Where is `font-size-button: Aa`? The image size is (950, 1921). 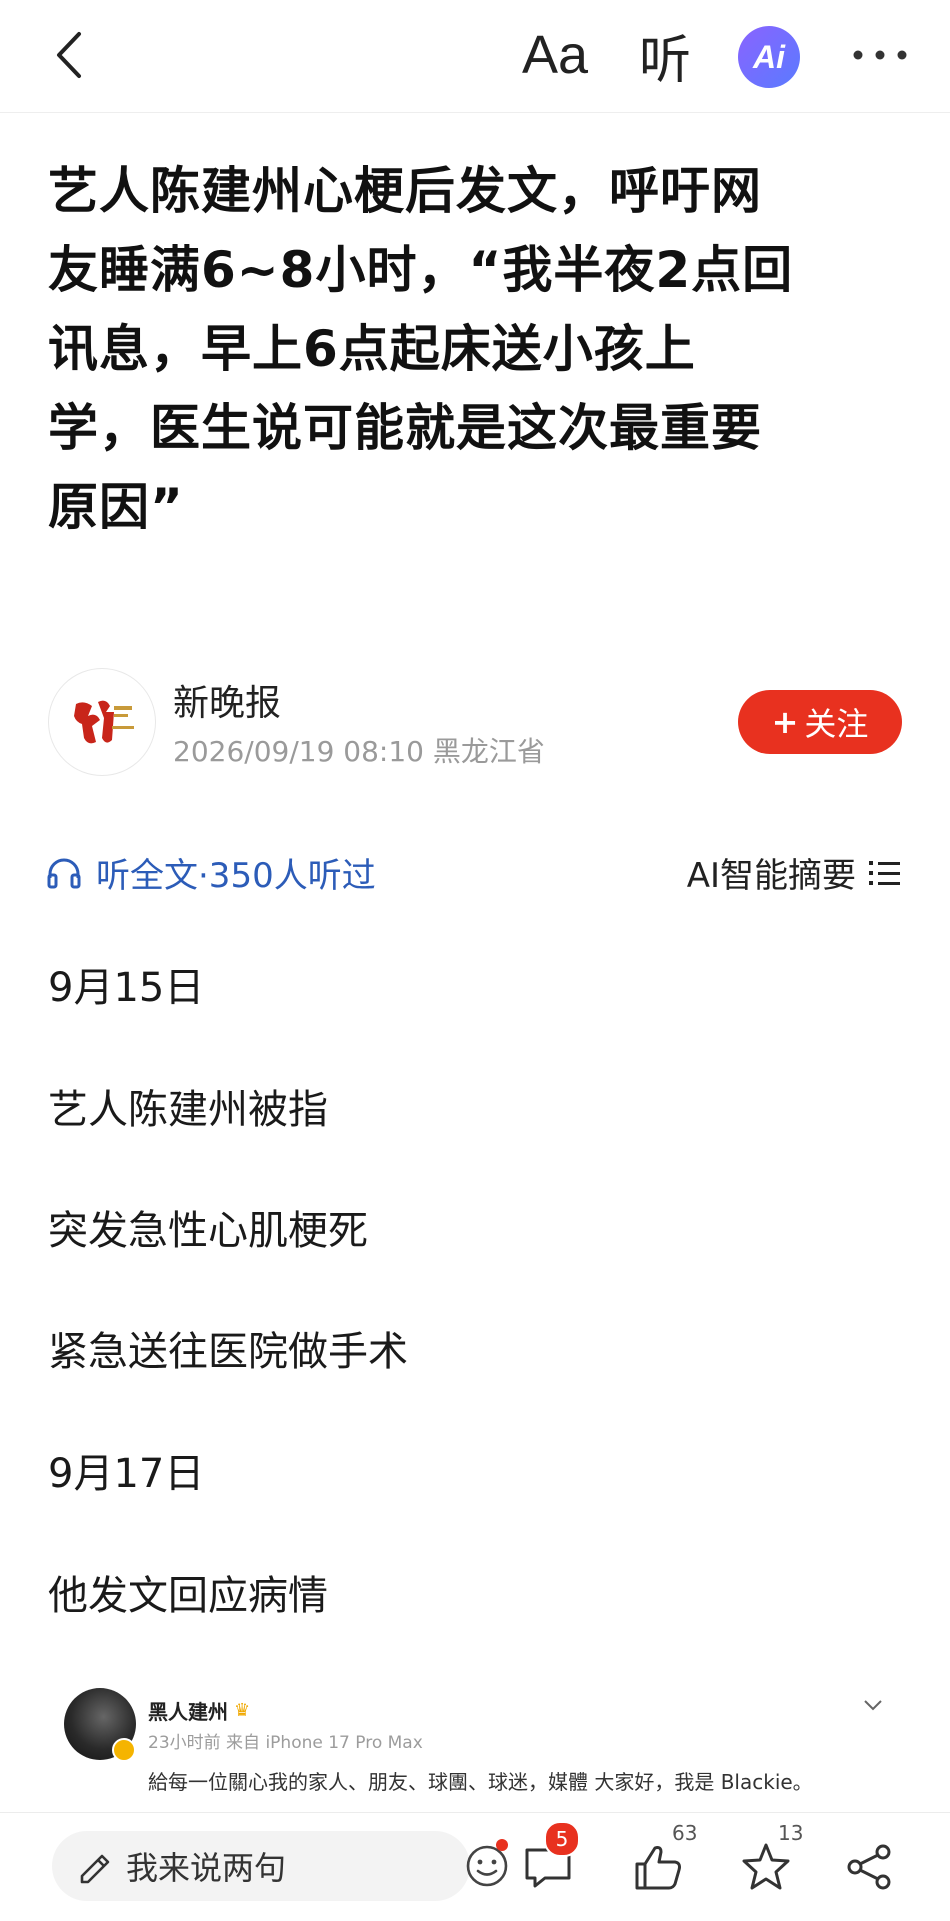
font-size-button: Aa is located at coordinates (555, 55).